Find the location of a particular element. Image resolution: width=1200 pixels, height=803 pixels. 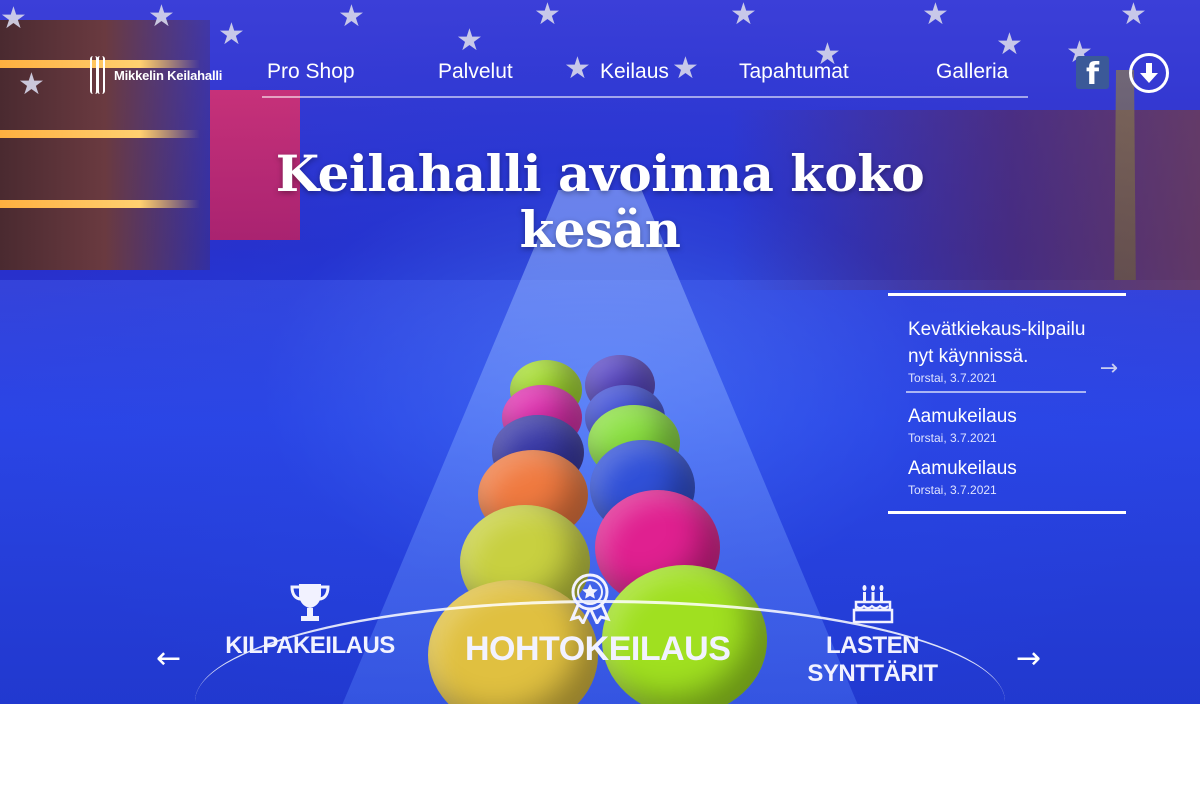

logo-mark-icon is located at coordinates (99, 75).